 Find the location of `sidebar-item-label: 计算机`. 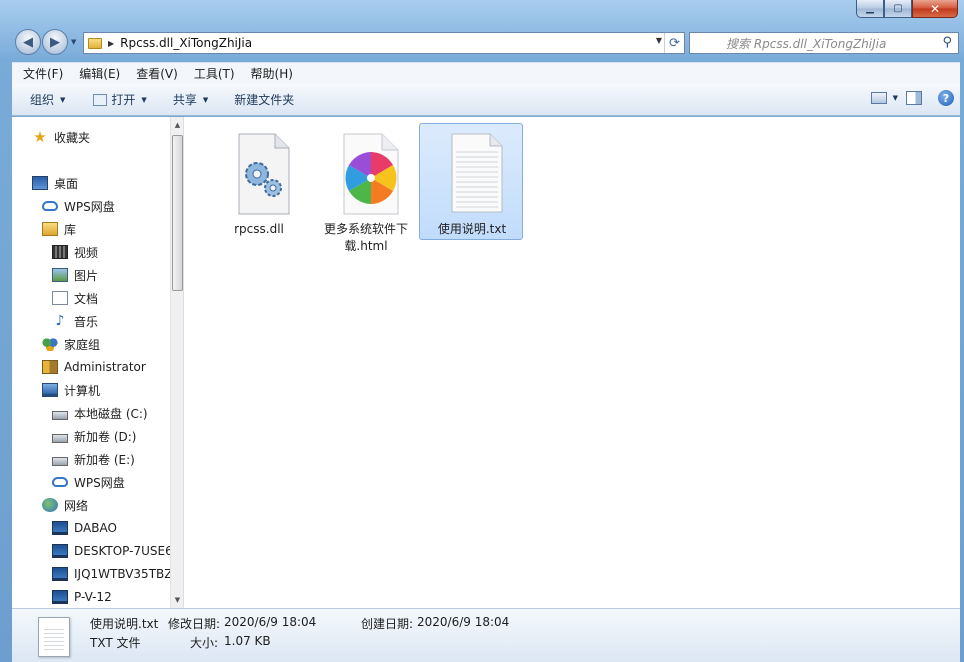

sidebar-item-label: 计算机 is located at coordinates (82, 390).